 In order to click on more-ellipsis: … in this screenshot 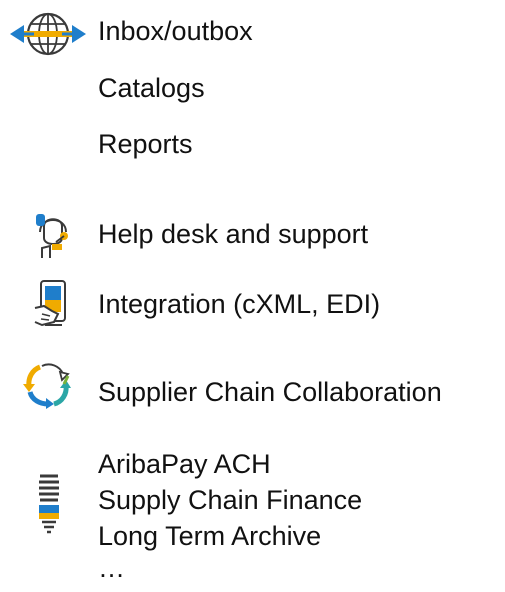, I will do `click(111, 568)`.